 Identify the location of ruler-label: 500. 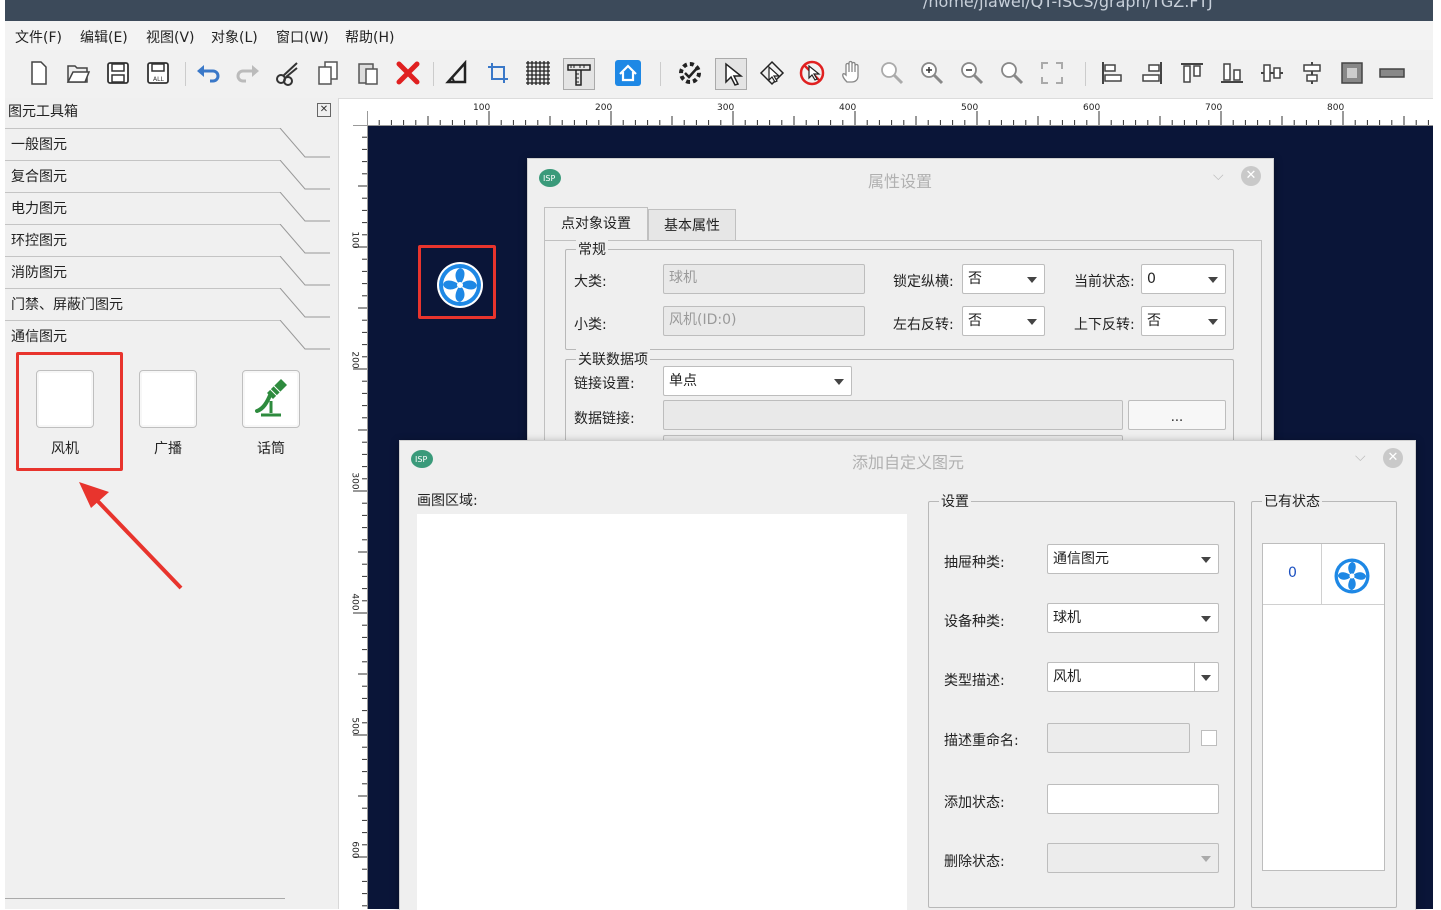
(970, 108).